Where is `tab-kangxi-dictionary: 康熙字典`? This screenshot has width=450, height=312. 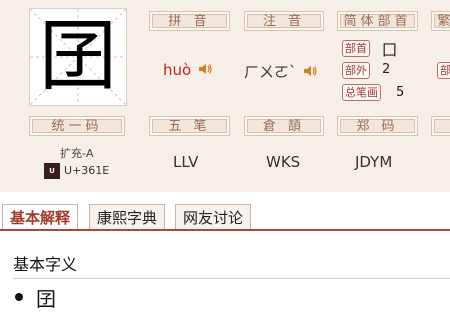
tab-kangxi-dictionary: 康熙字典 is located at coordinates (127, 217).